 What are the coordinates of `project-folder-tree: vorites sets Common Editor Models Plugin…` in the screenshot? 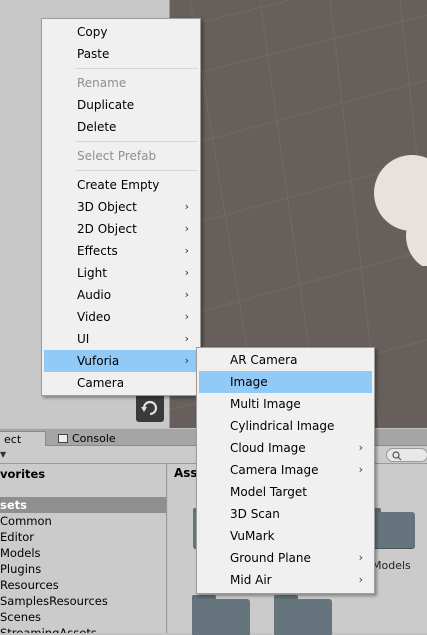 It's located at (83, 548).